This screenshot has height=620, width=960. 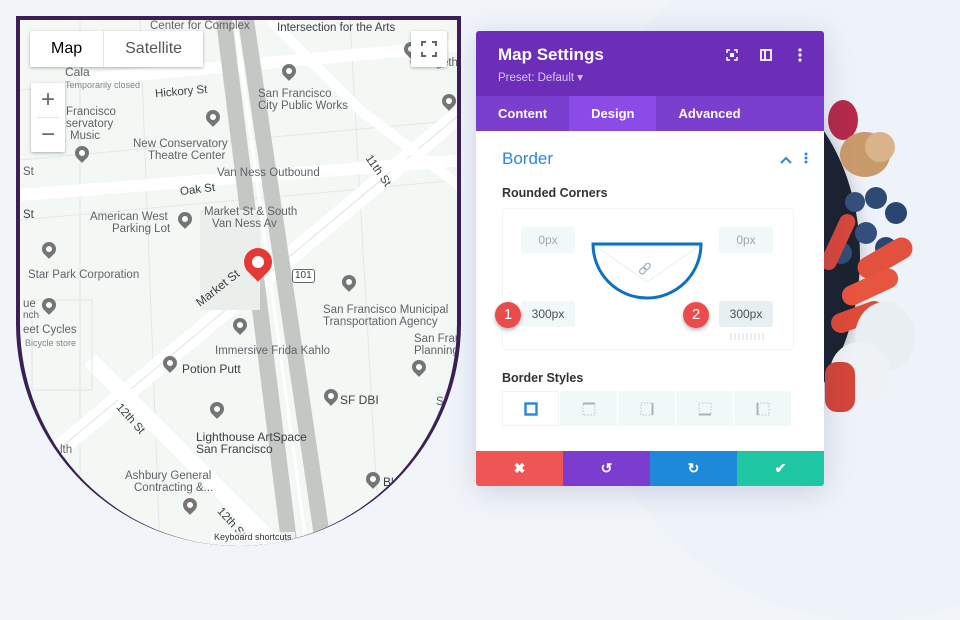 I want to click on border-styles-label: Border Styles, so click(x=543, y=378).